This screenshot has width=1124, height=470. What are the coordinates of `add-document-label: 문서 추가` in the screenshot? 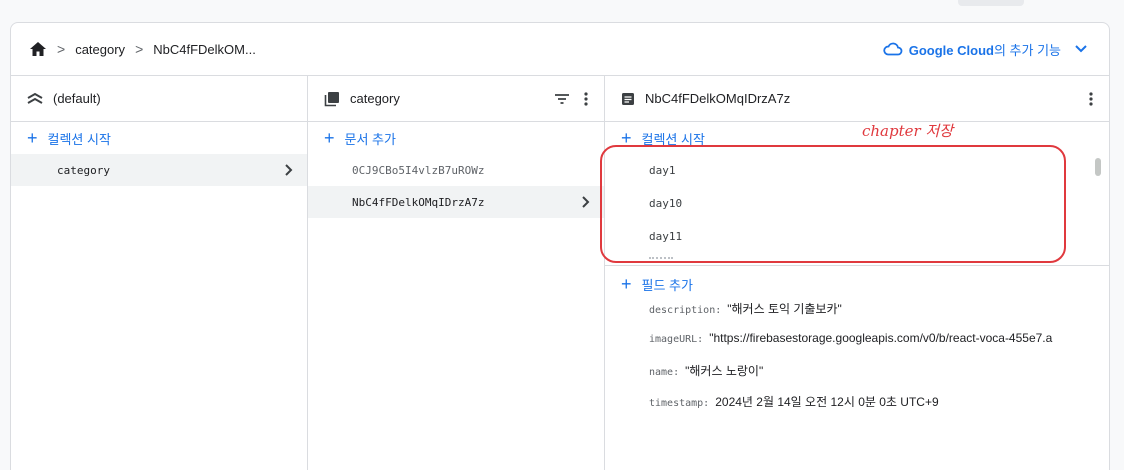 It's located at (370, 139).